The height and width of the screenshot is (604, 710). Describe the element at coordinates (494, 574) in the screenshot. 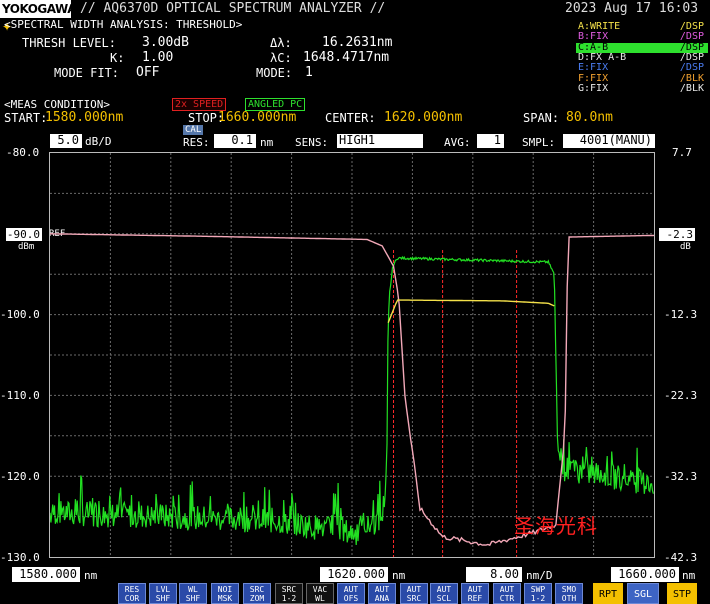

I see `x-scale-box: 8.00` at that location.